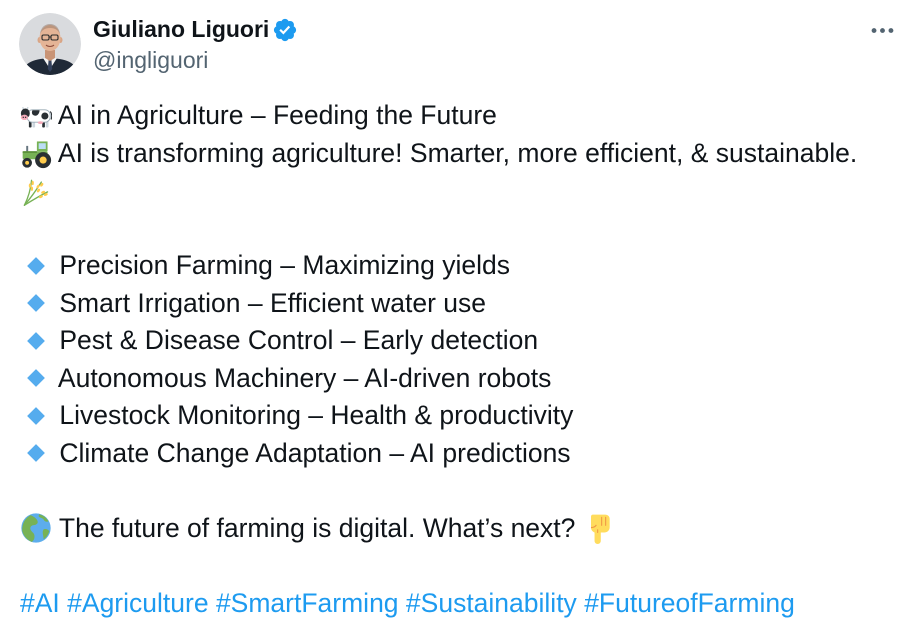 The width and height of the screenshot is (906, 633). What do you see at coordinates (453, 191) in the screenshot?
I see `intro-line-continuation` at bounding box center [453, 191].